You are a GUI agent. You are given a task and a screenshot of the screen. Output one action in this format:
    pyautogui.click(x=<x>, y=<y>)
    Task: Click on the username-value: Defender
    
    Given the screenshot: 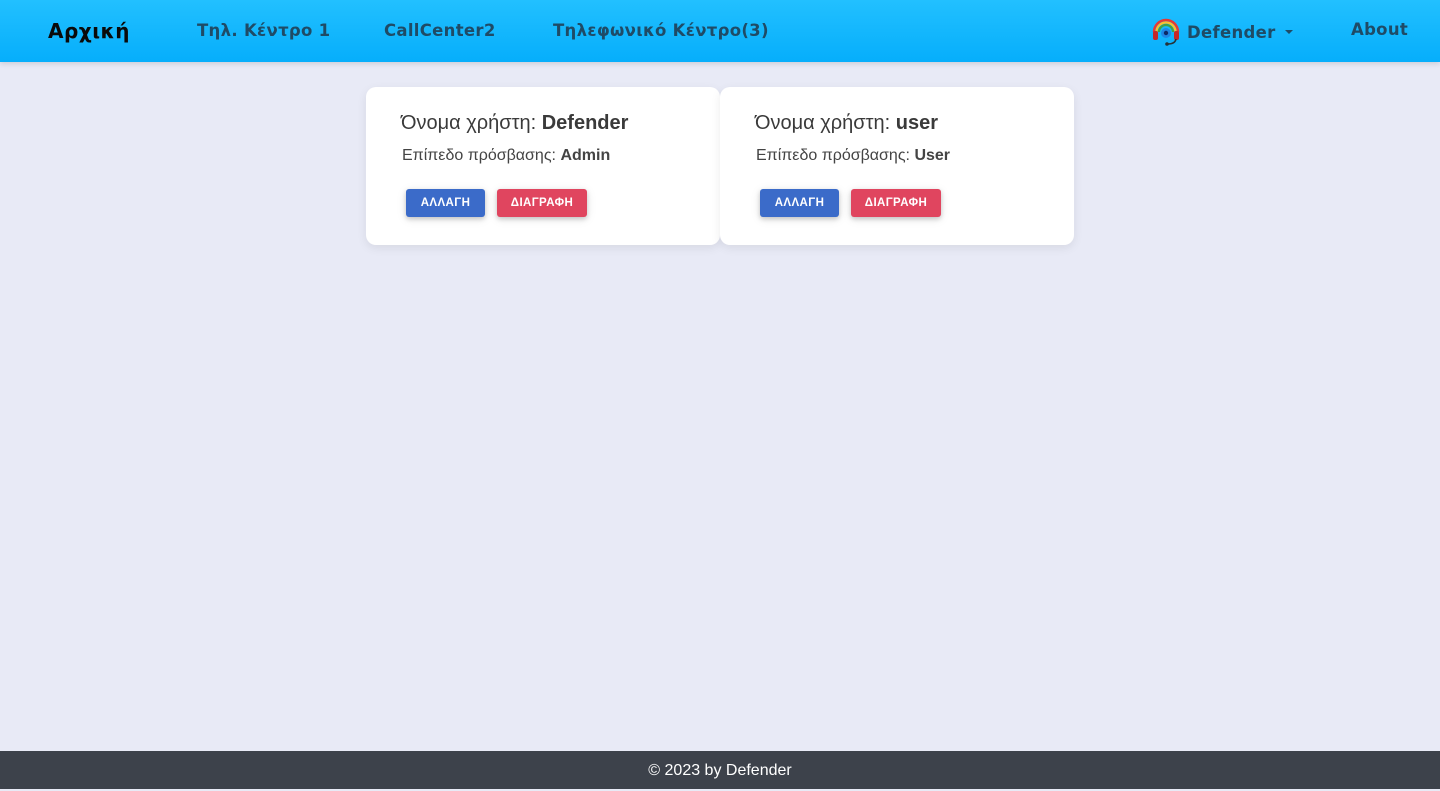 What is the action you would take?
    pyautogui.click(x=585, y=123)
    